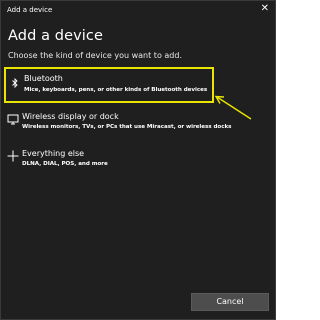 The height and width of the screenshot is (320, 320). I want to click on page-title: Add a device, so click(56, 36).